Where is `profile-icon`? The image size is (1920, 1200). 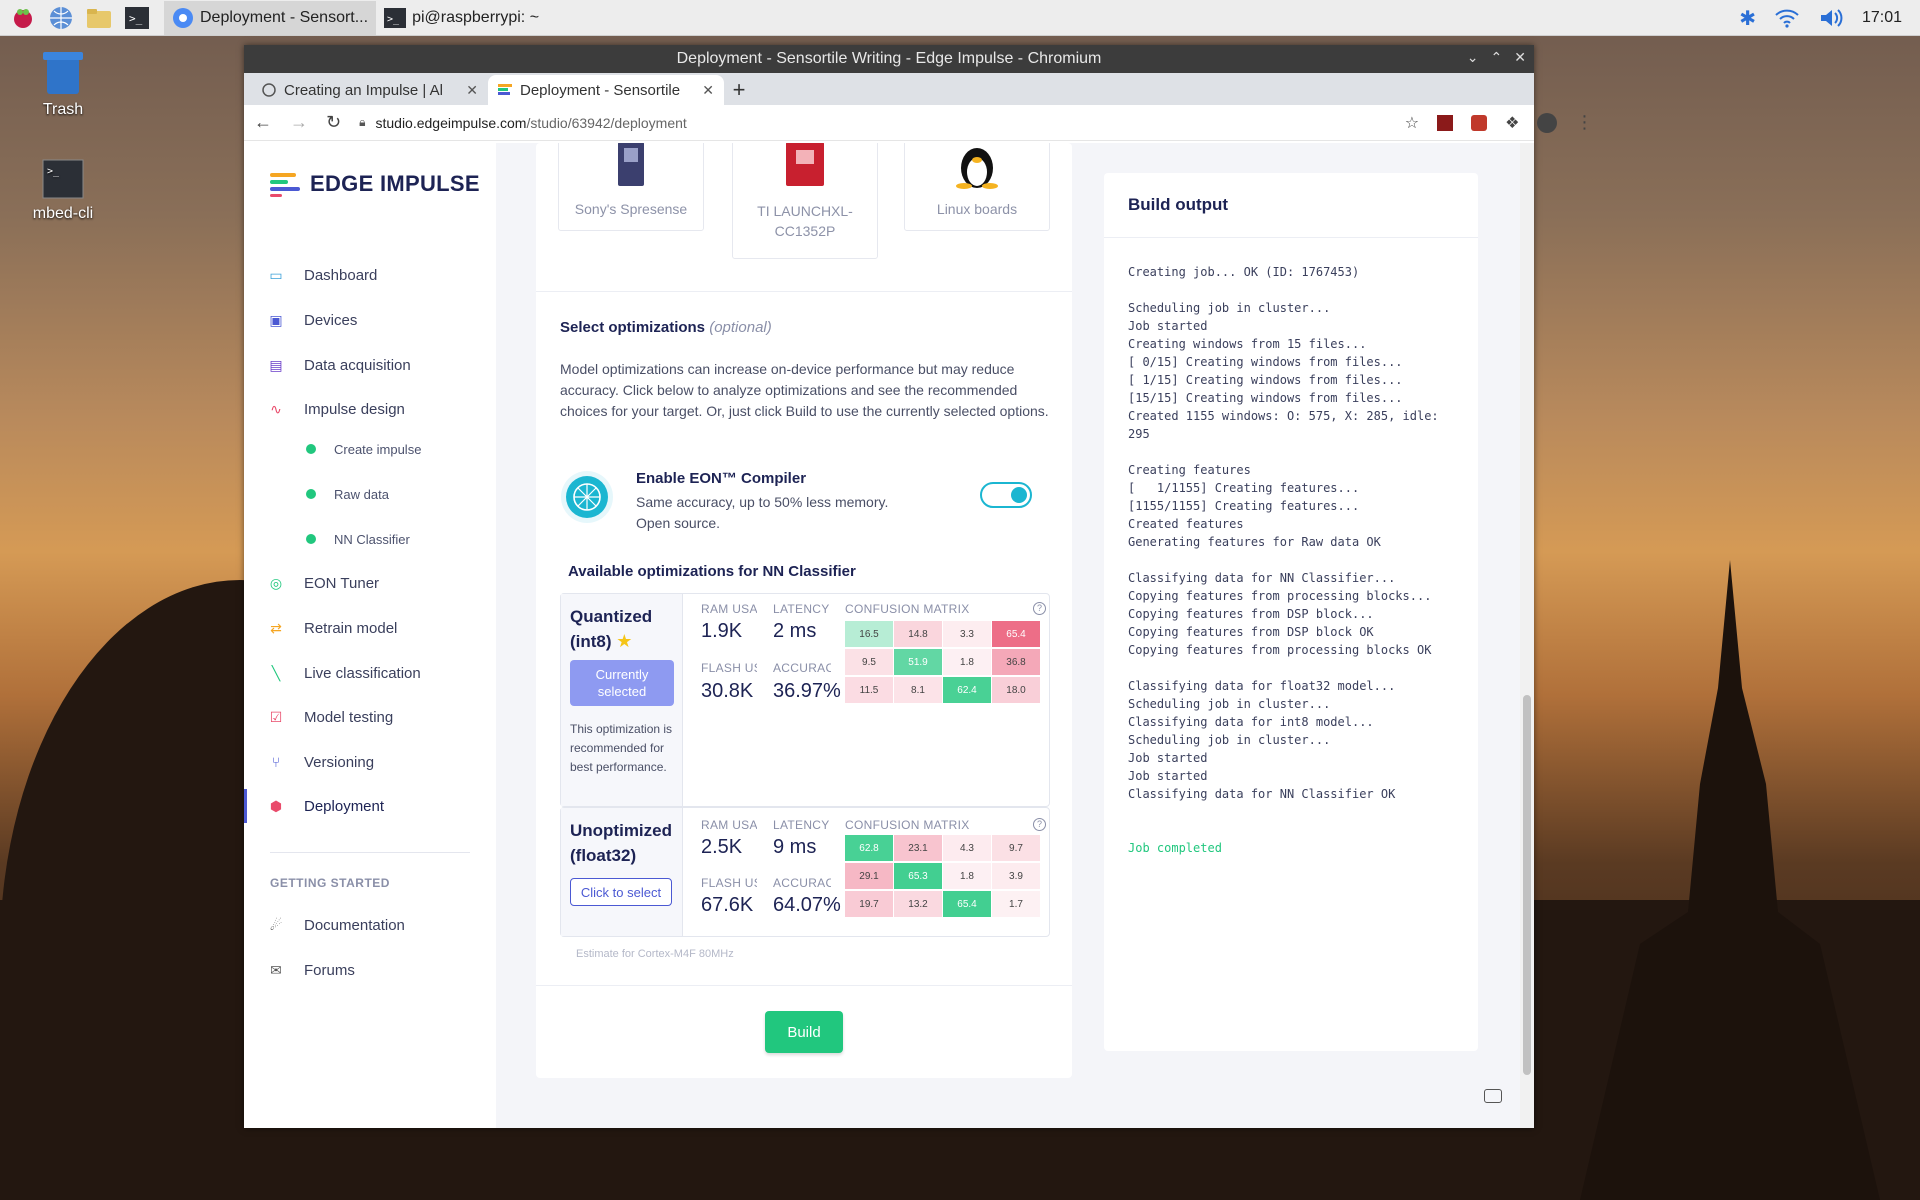 profile-icon is located at coordinates (1547, 122).